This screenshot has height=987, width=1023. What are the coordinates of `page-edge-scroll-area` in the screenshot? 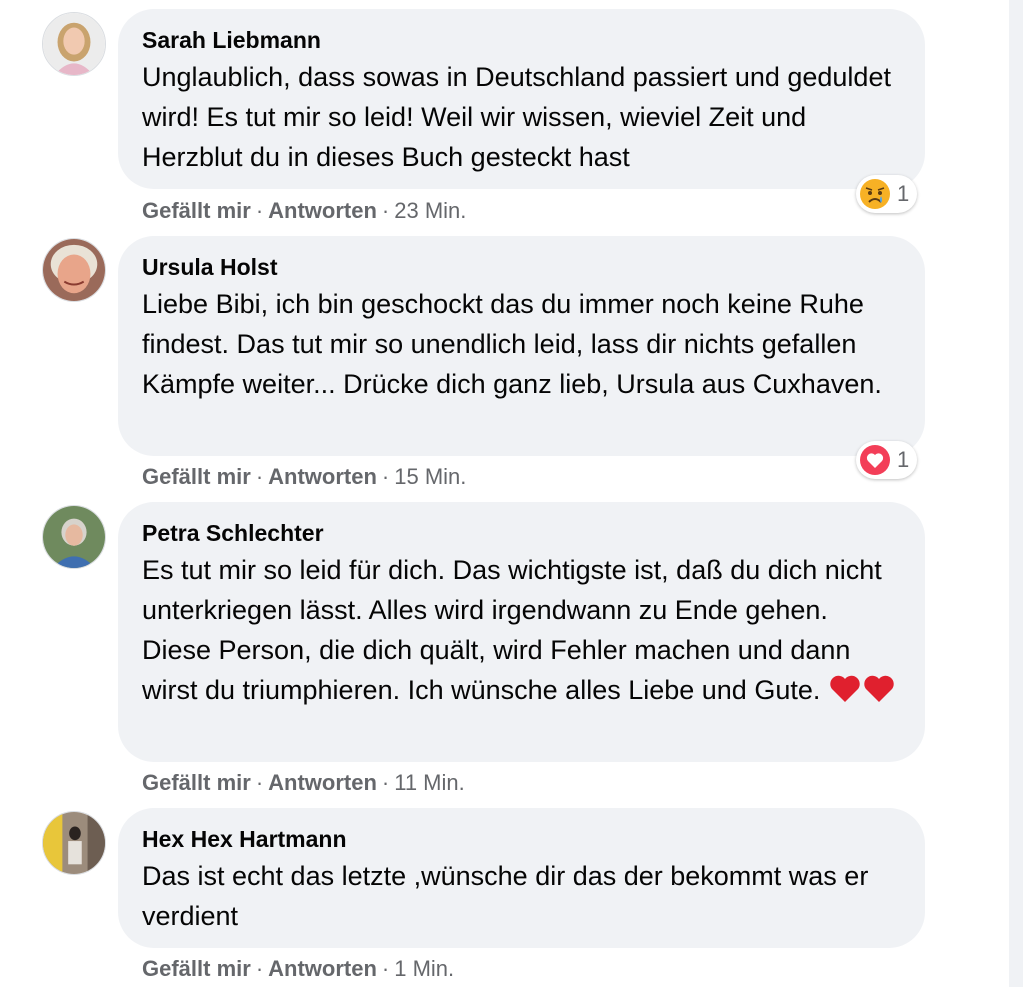 It's located at (1016, 493).